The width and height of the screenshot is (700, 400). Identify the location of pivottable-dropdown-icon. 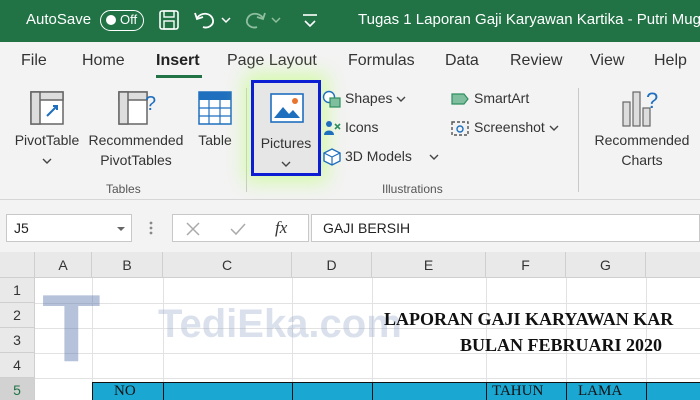
(47, 161).